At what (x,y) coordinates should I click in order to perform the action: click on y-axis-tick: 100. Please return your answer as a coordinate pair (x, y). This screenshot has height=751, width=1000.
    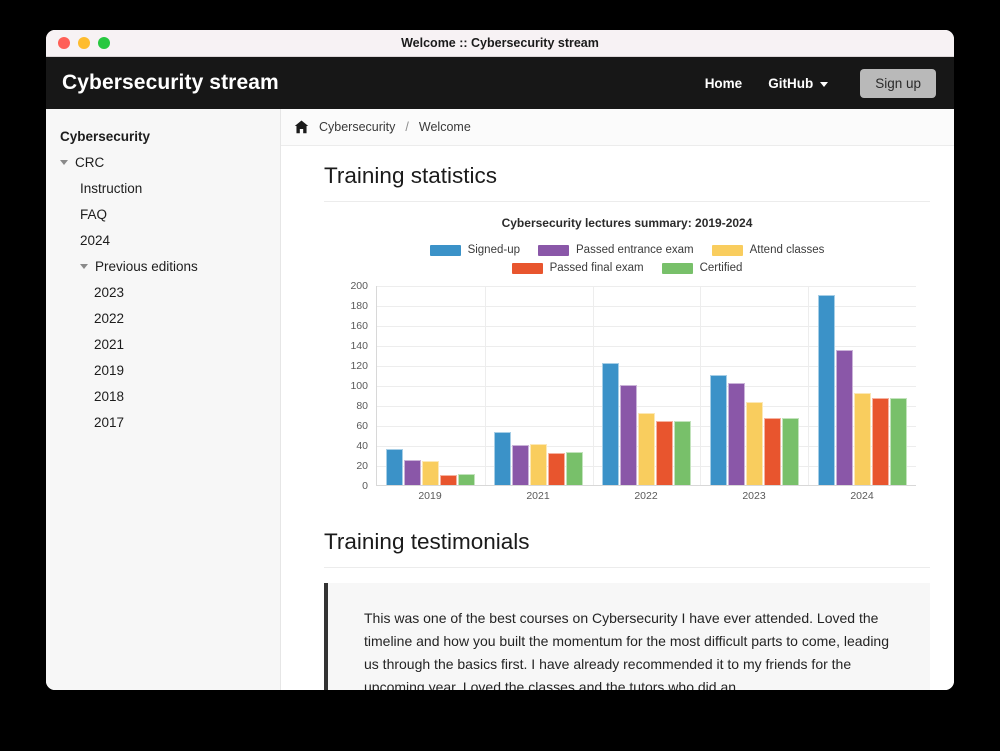
    Looking at the image, I should click on (359, 386).